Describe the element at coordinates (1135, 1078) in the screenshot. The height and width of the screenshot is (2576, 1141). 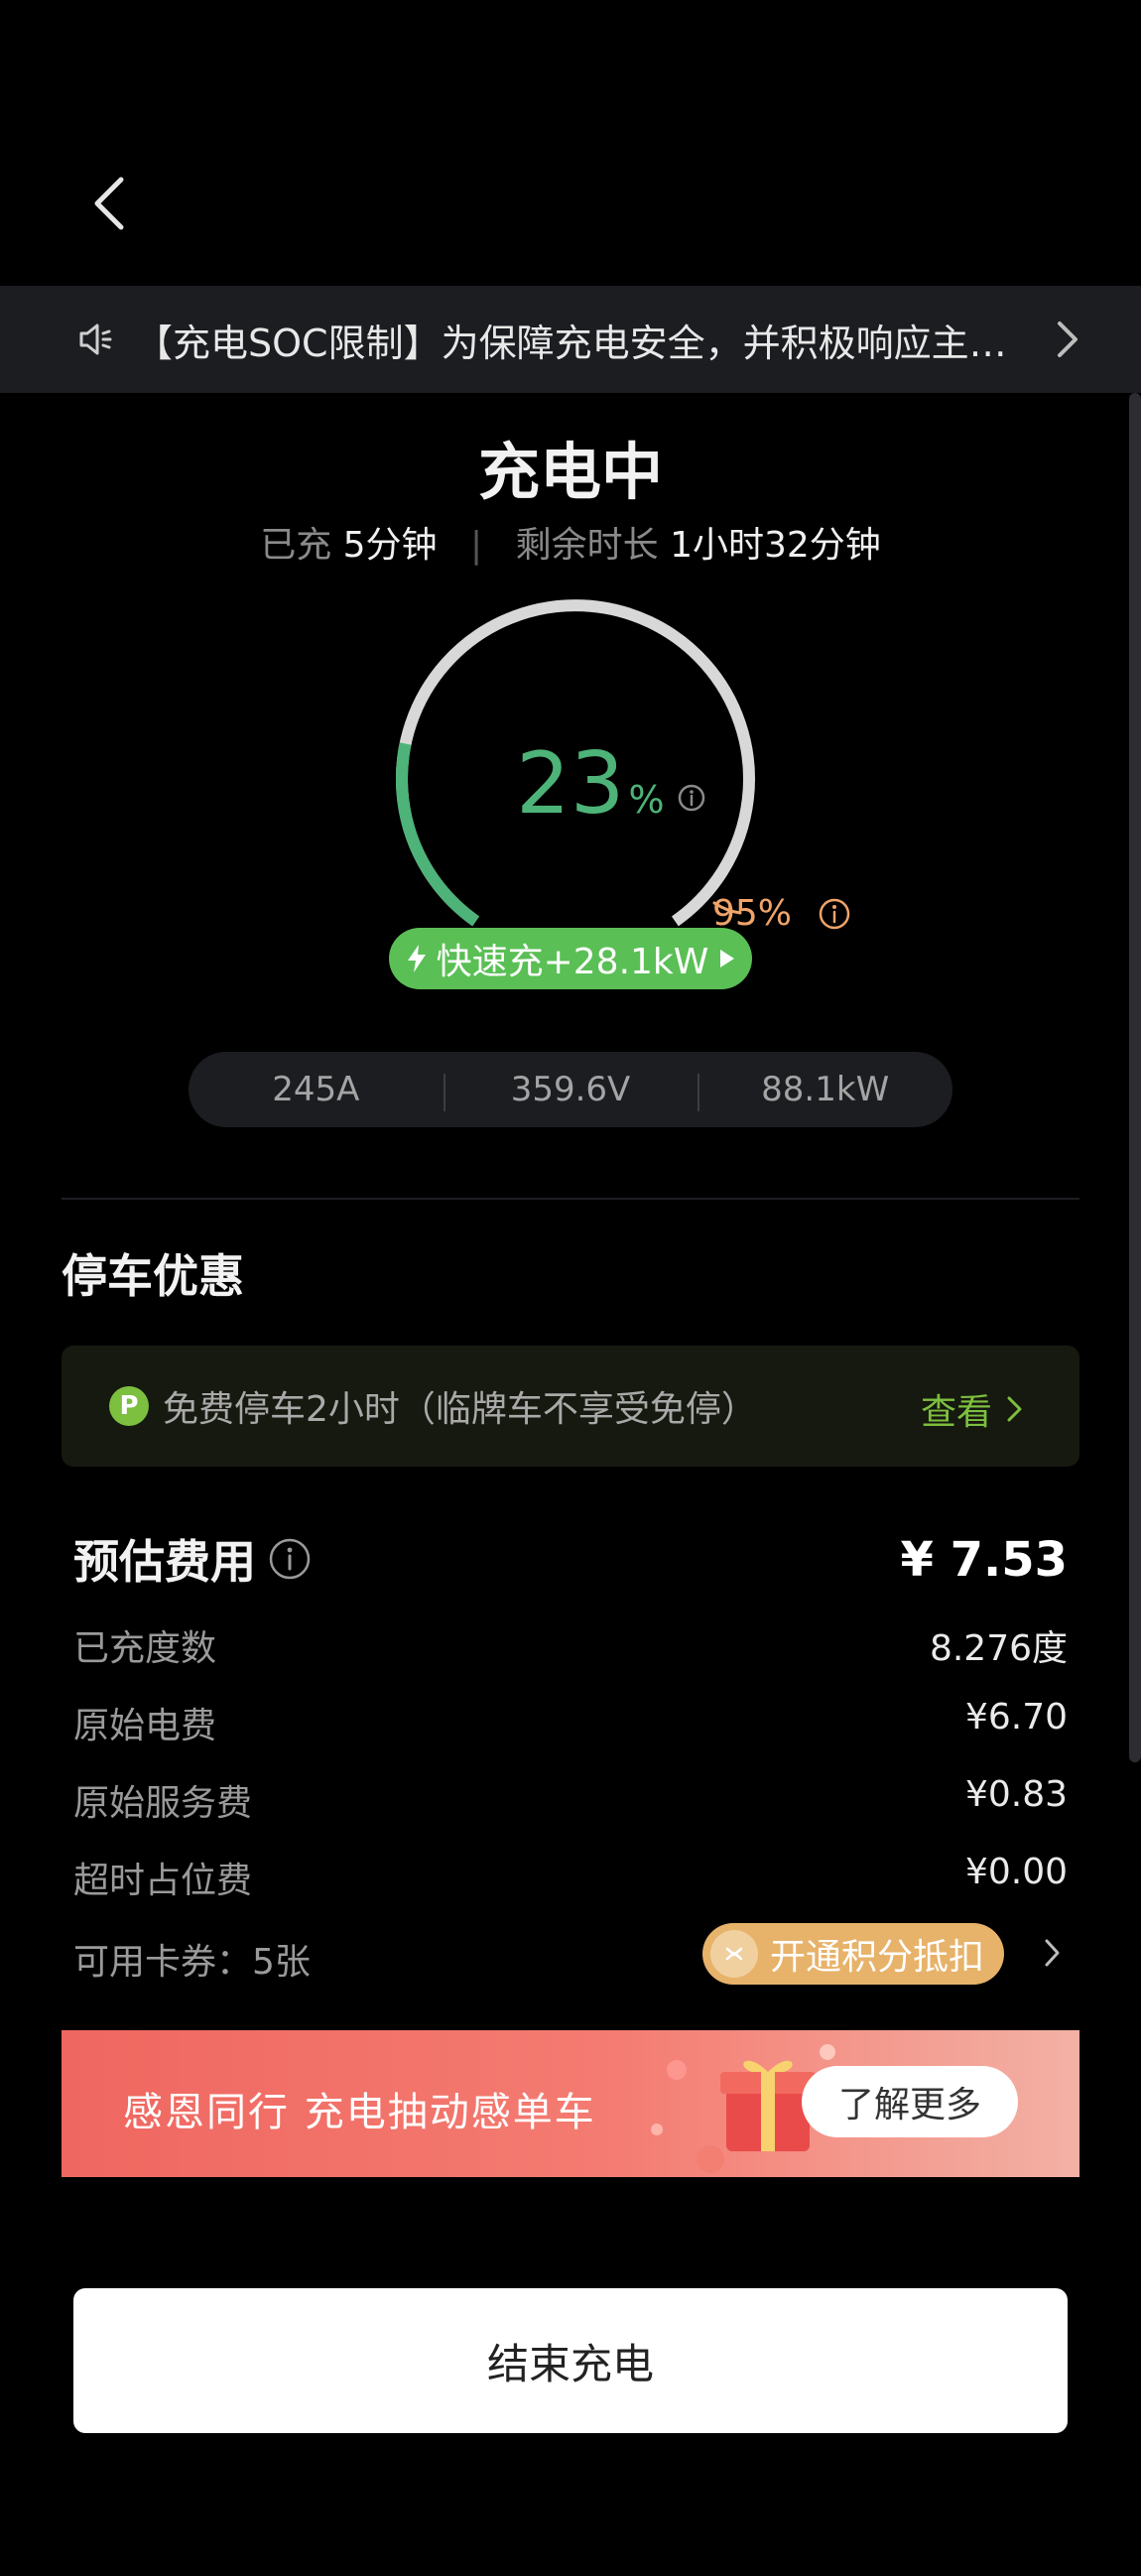
I see `scrollbar` at that location.